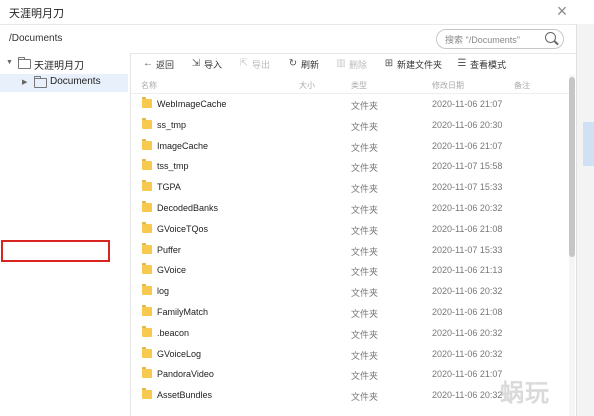 This screenshot has height=416, width=594. I want to click on table-row: log 文件夹 2020-11-06 20:32, so click(350, 291).